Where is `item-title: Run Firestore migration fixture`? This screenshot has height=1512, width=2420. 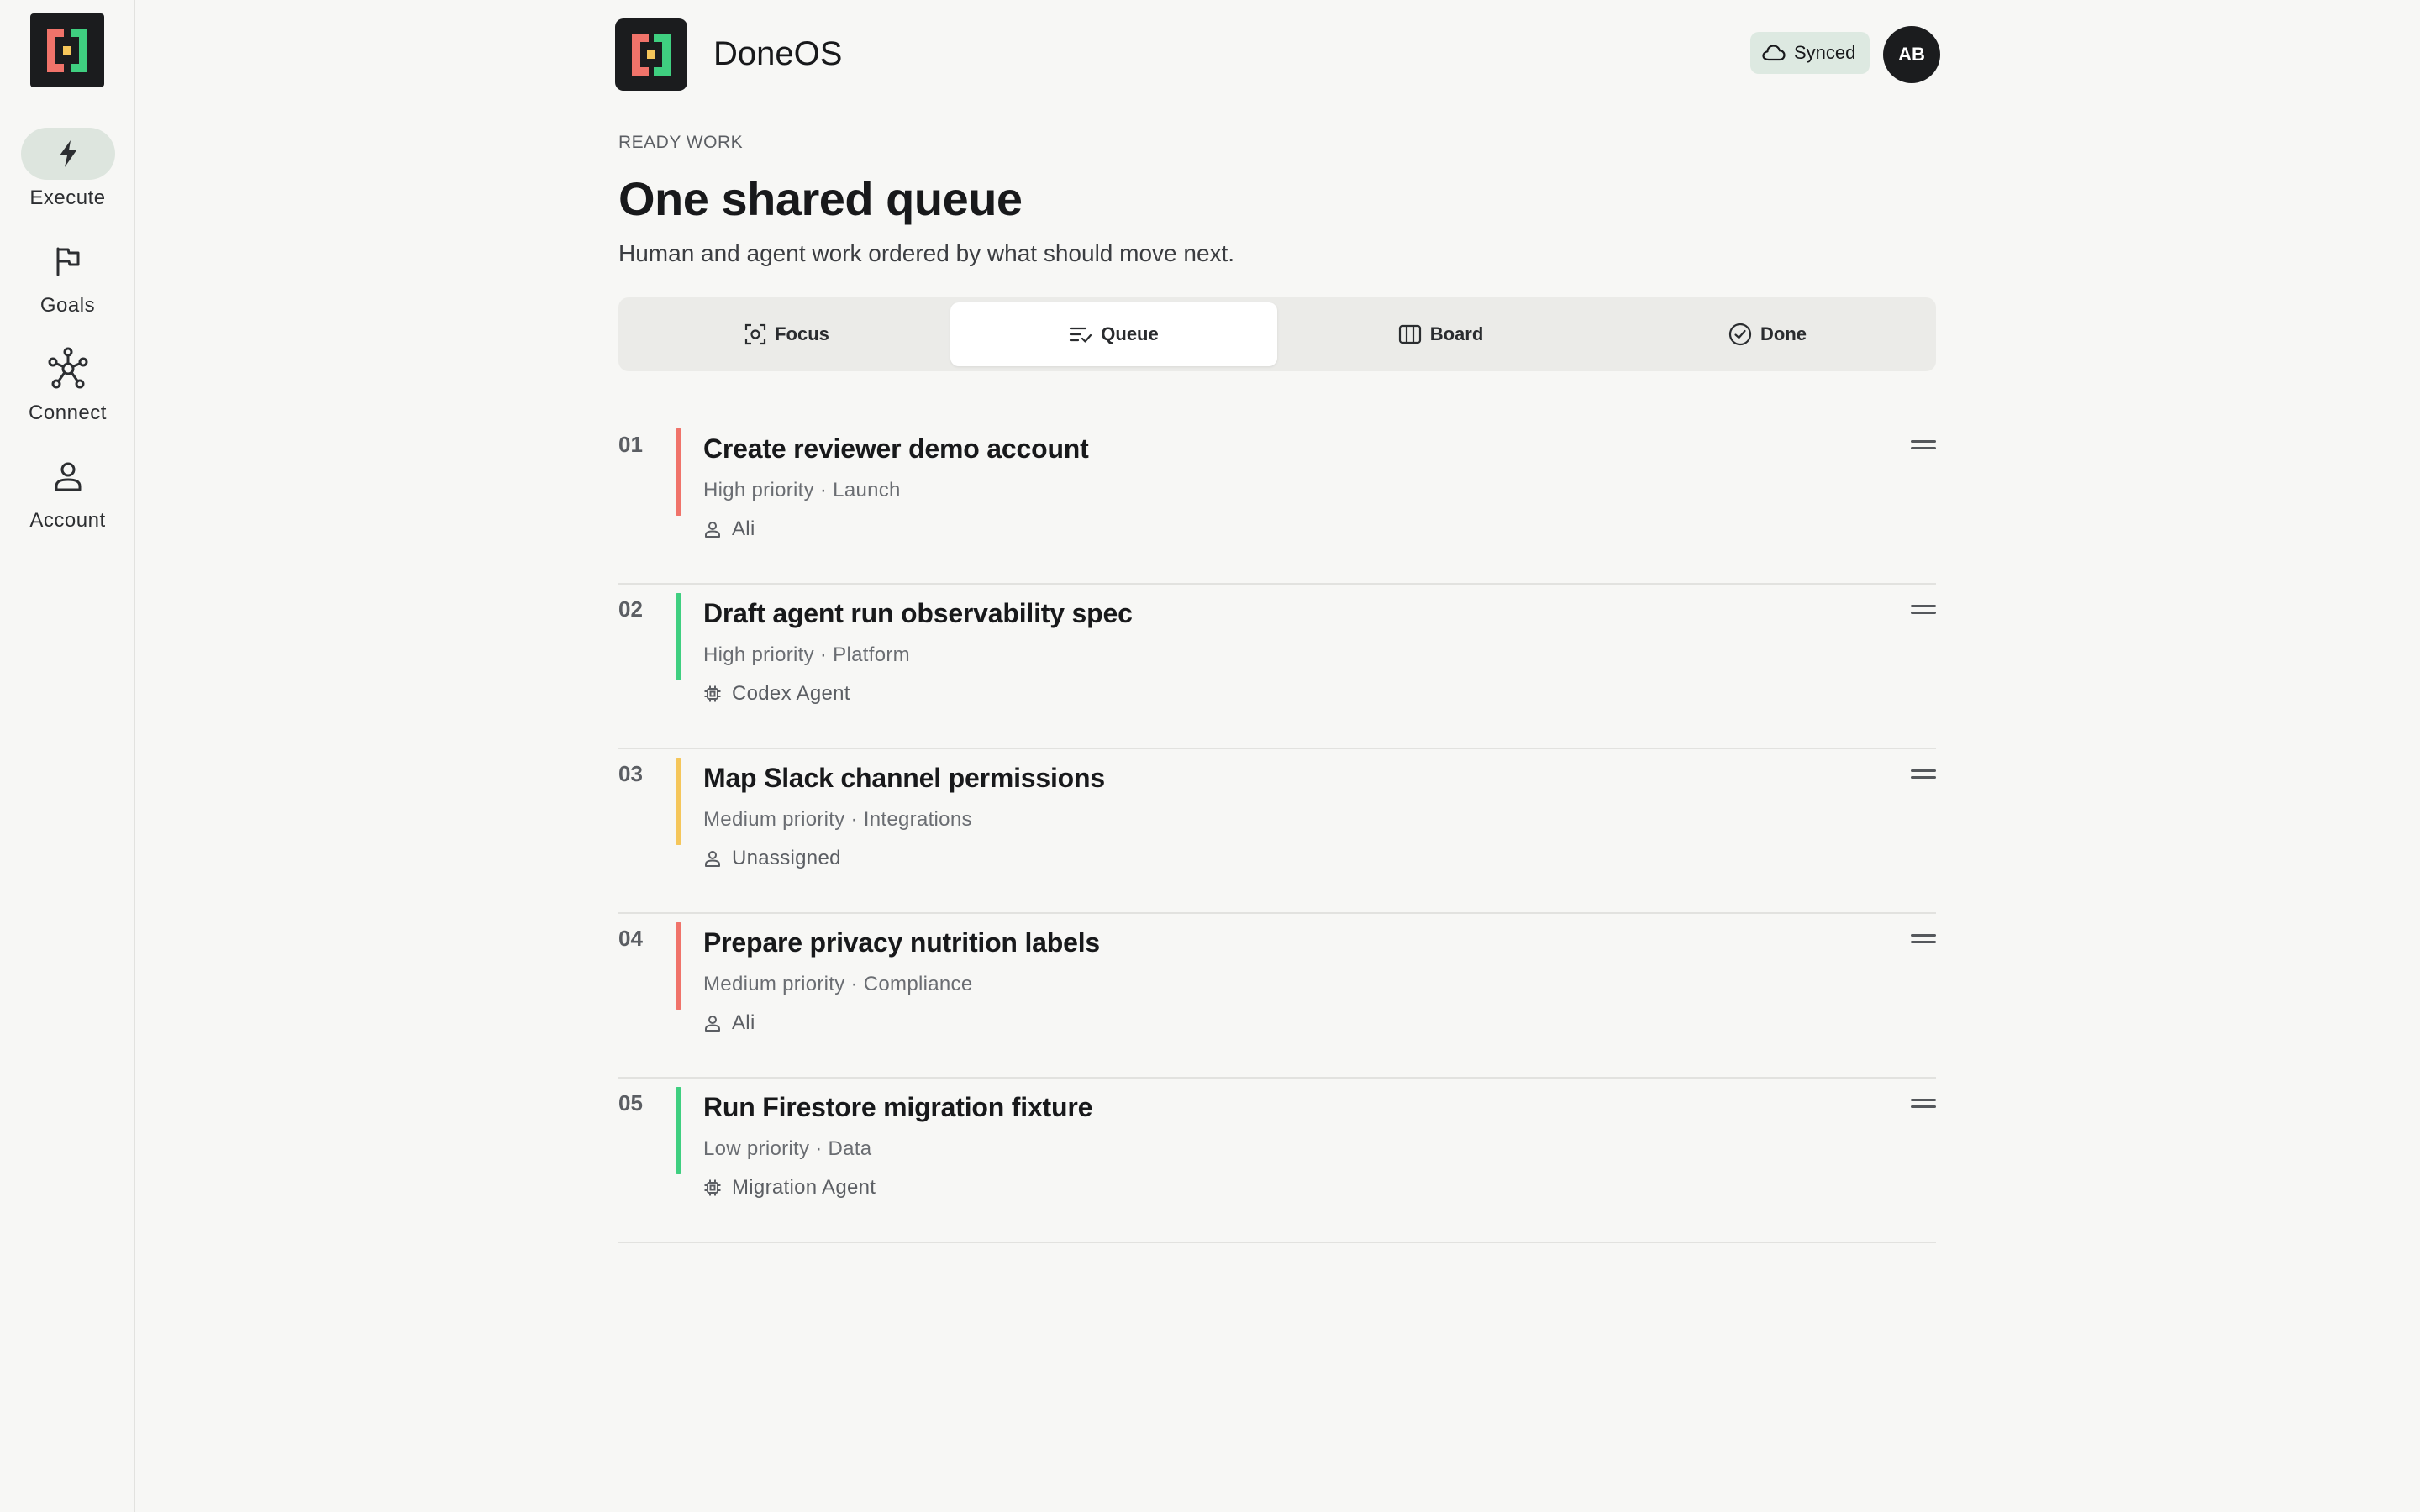
item-title: Run Firestore migration fixture is located at coordinates (898, 1107).